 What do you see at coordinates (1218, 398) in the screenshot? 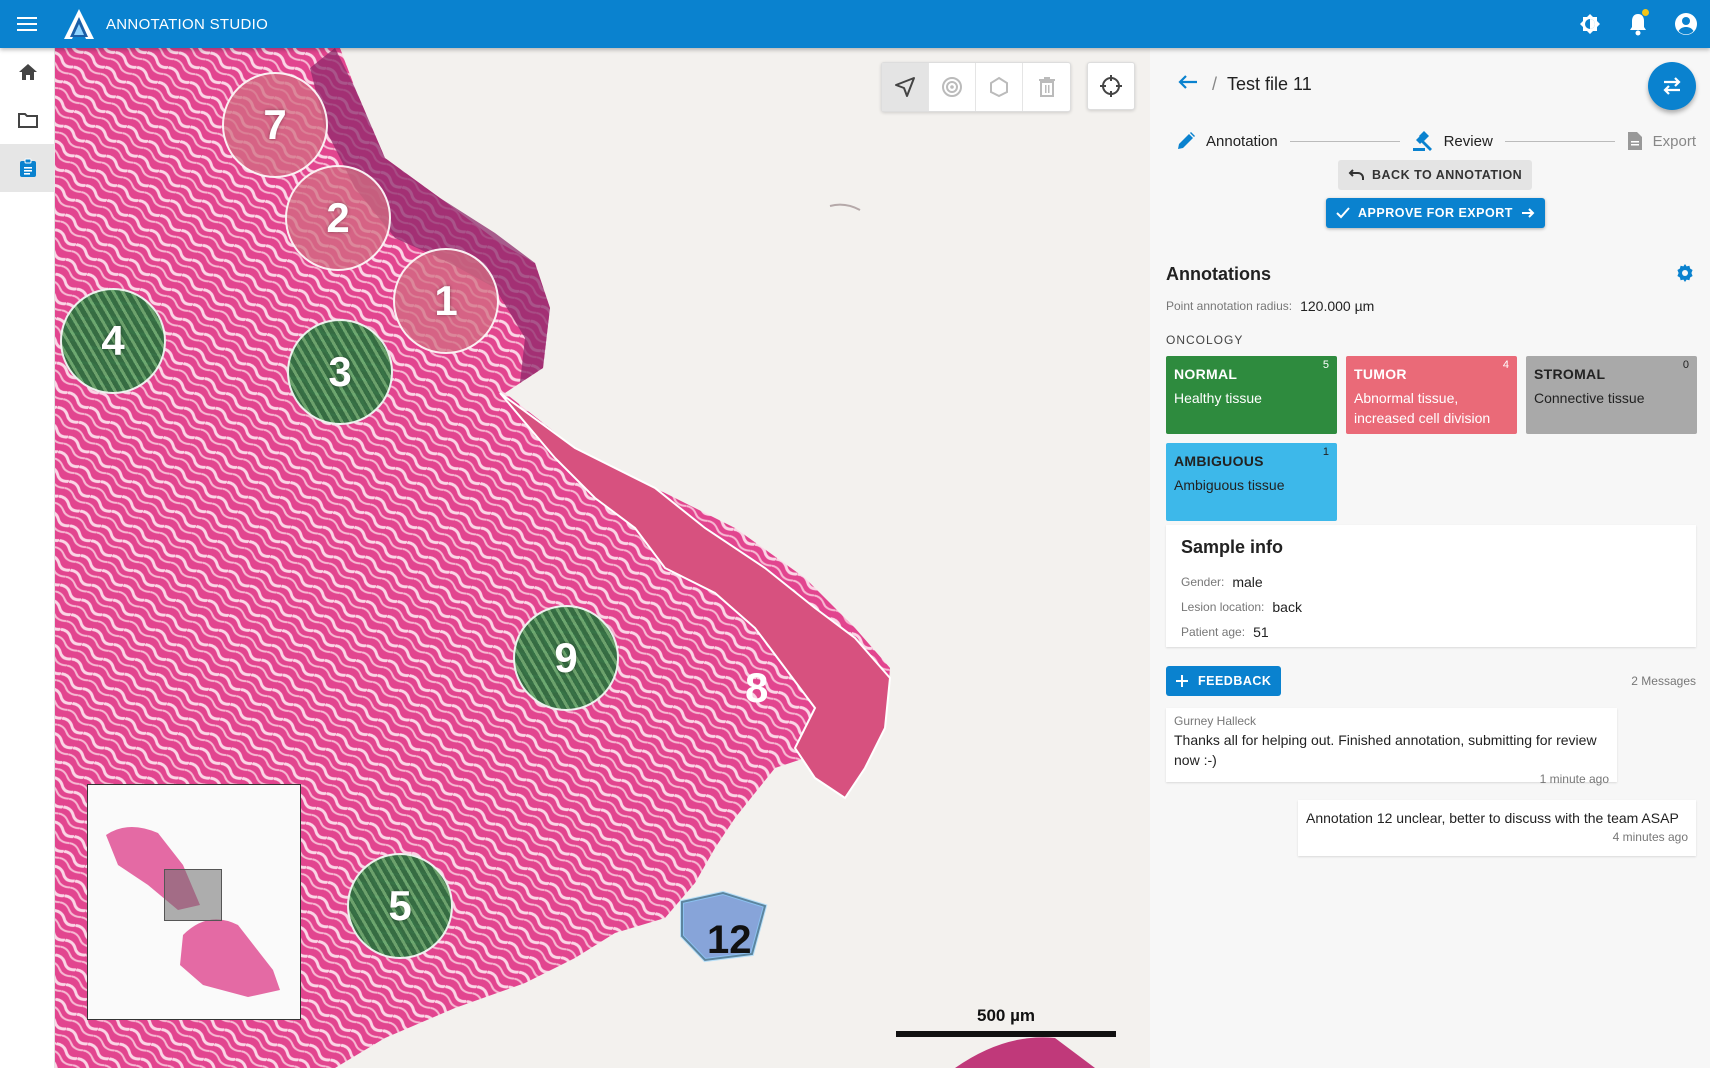
I see `class-description: Healthy tissue` at bounding box center [1218, 398].